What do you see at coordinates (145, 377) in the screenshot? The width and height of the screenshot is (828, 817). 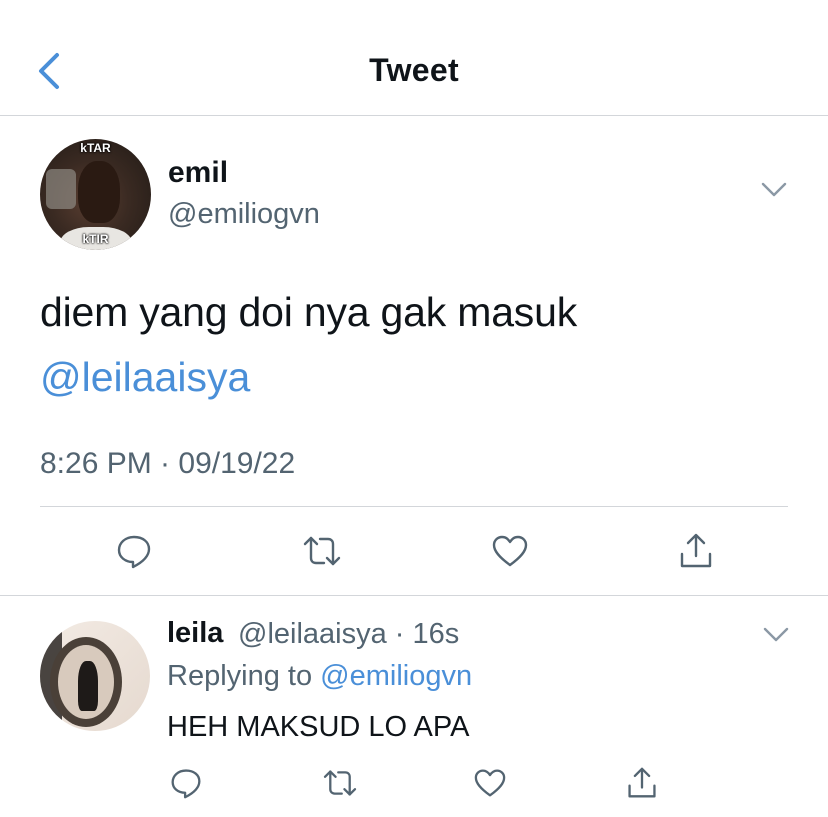 I see `mention-link: @leilaaisya` at bounding box center [145, 377].